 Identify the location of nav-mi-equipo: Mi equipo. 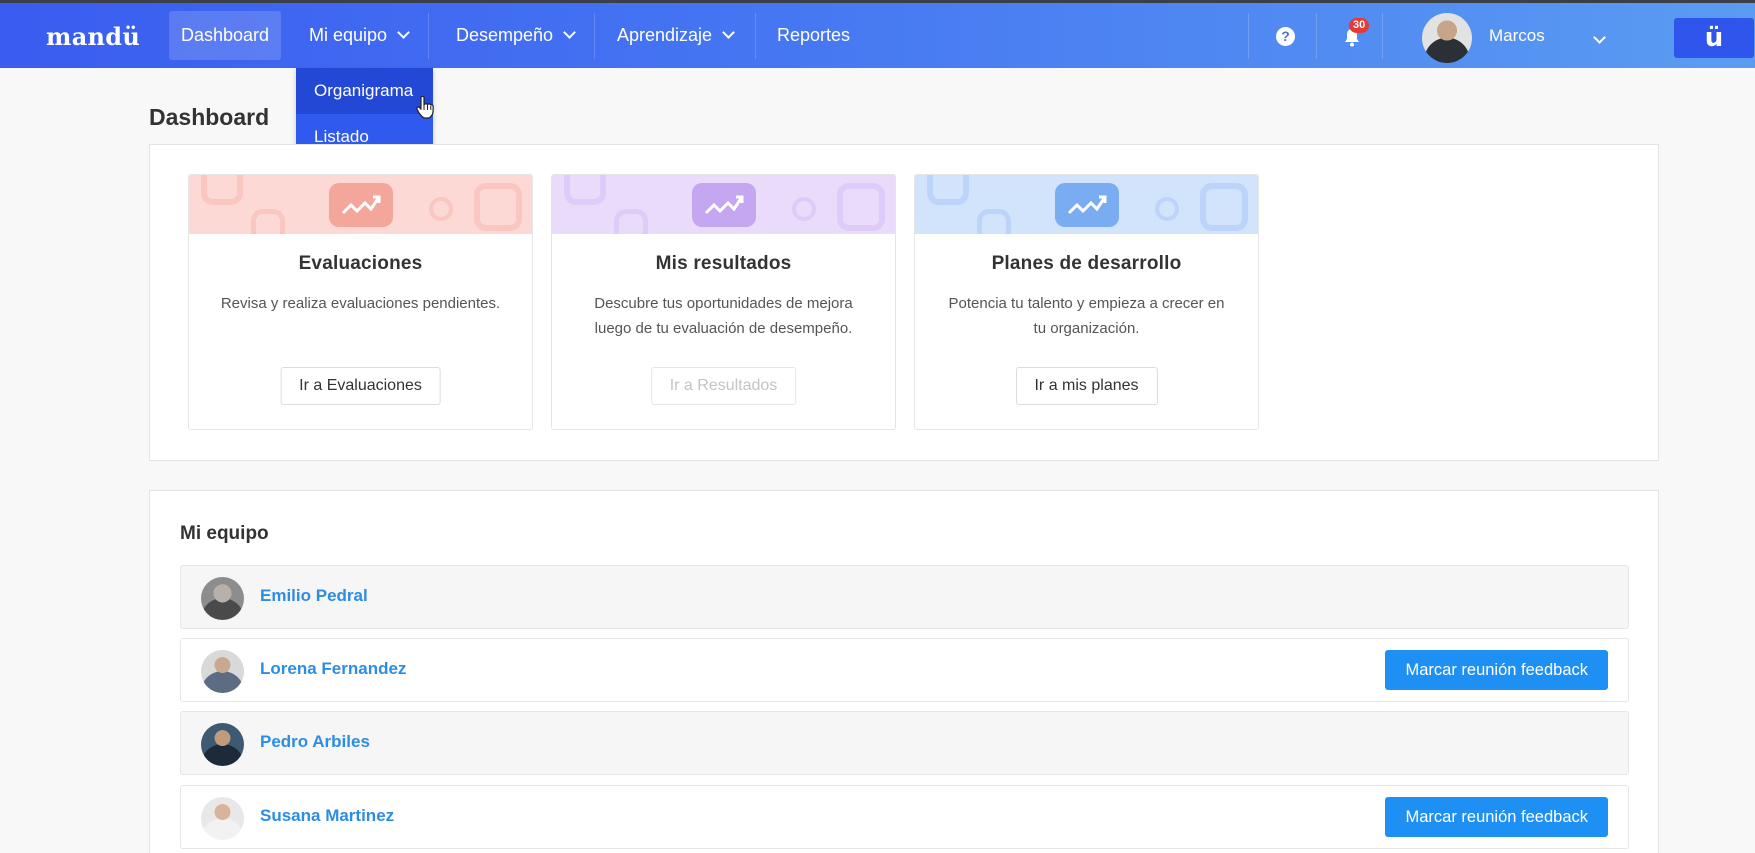
(358, 35).